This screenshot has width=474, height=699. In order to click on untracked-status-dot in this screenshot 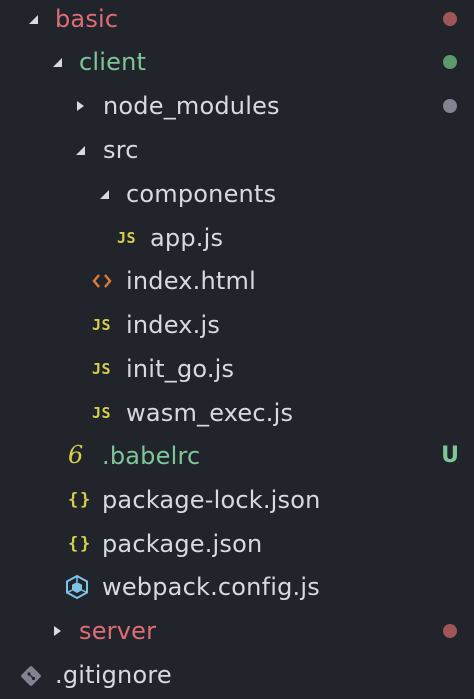, I will do `click(450, 62)`.